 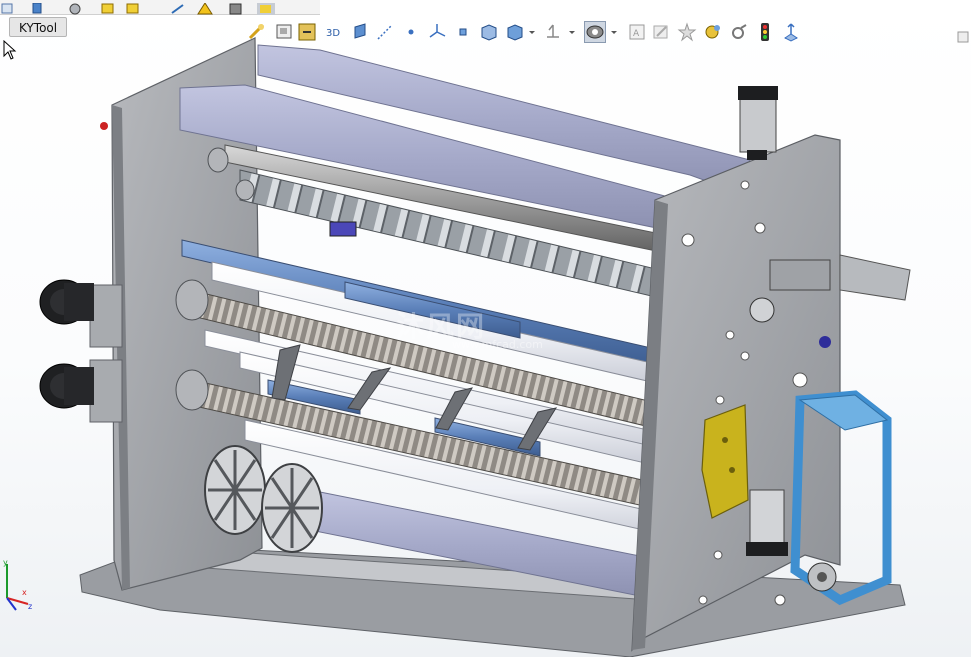 I want to click on sketch-line-icon, so click(x=385, y=32).